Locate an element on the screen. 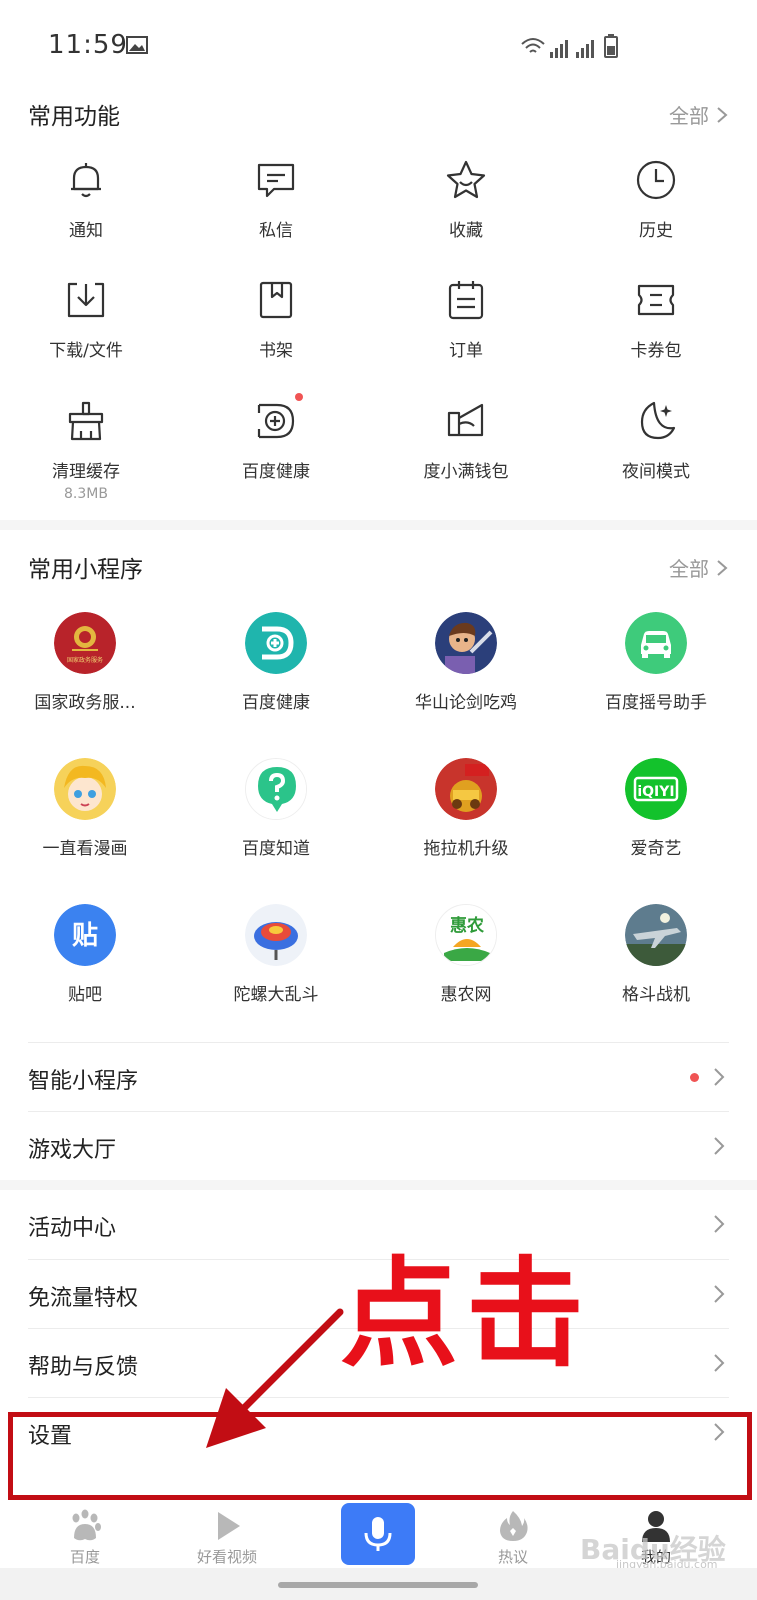 This screenshot has height=1600, width=757. func-duxiaoman-wallet: 度小满钱包 is located at coordinates (466, 440).